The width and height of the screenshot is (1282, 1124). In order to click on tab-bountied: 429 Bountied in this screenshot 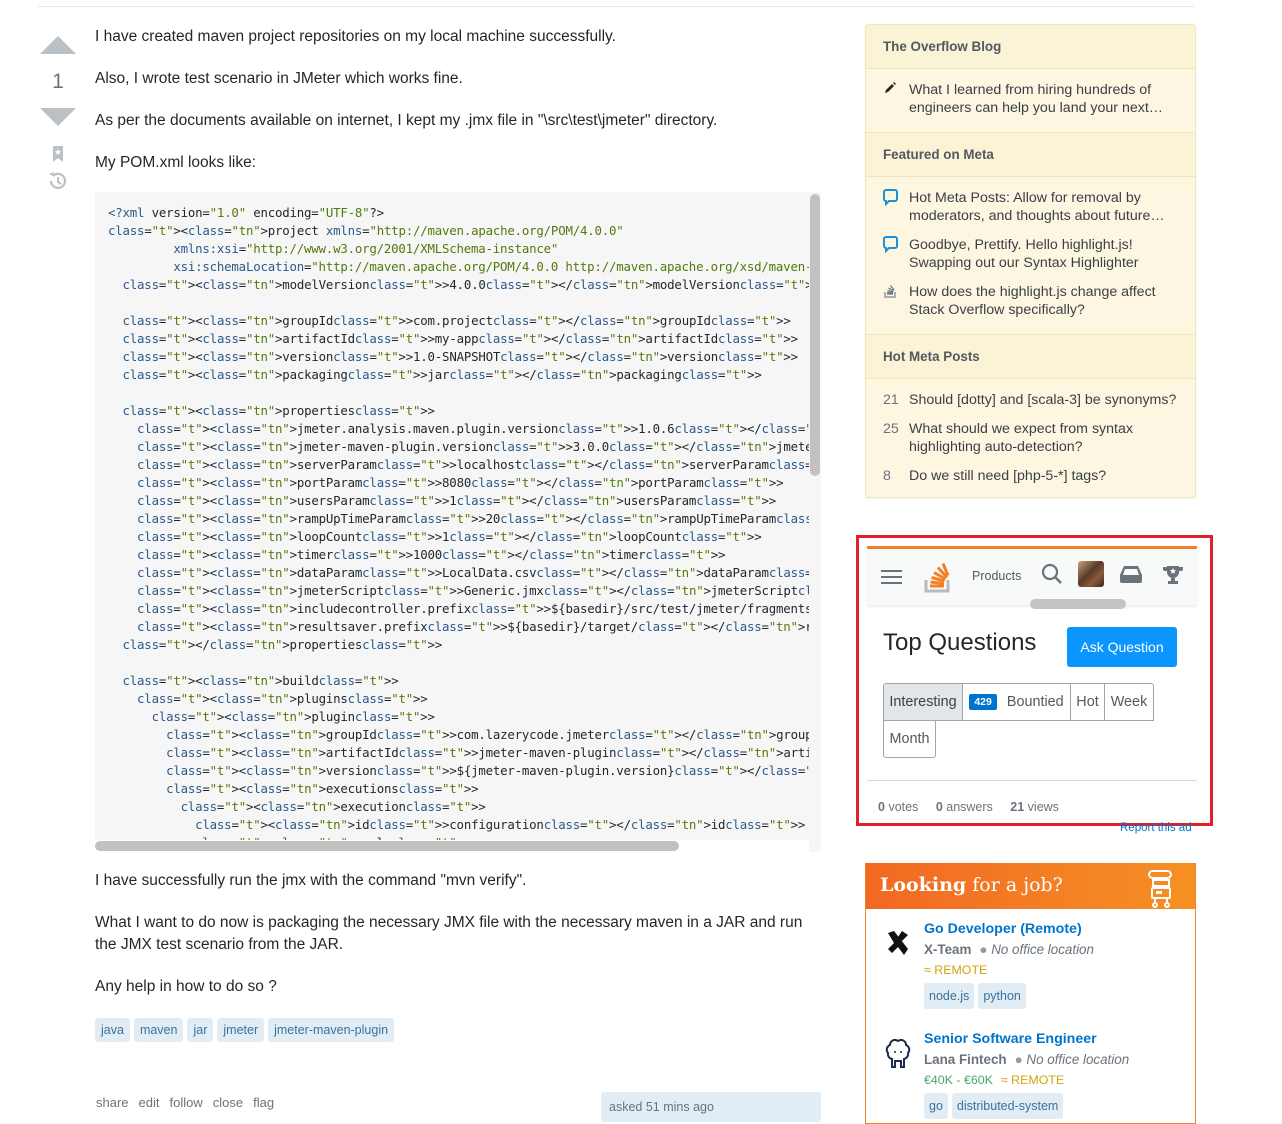, I will do `click(1016, 702)`.